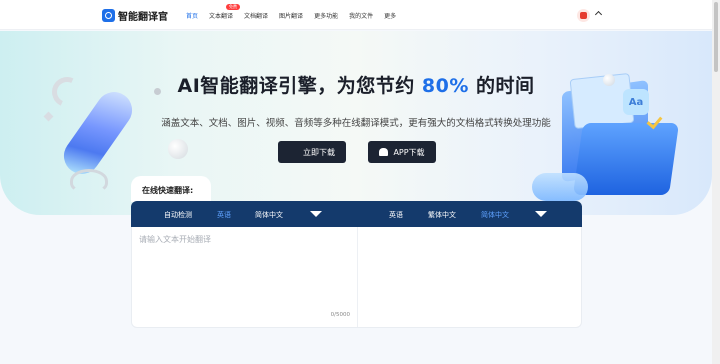 This screenshot has height=364, width=720. I want to click on download-button: 立即下载, so click(312, 152).